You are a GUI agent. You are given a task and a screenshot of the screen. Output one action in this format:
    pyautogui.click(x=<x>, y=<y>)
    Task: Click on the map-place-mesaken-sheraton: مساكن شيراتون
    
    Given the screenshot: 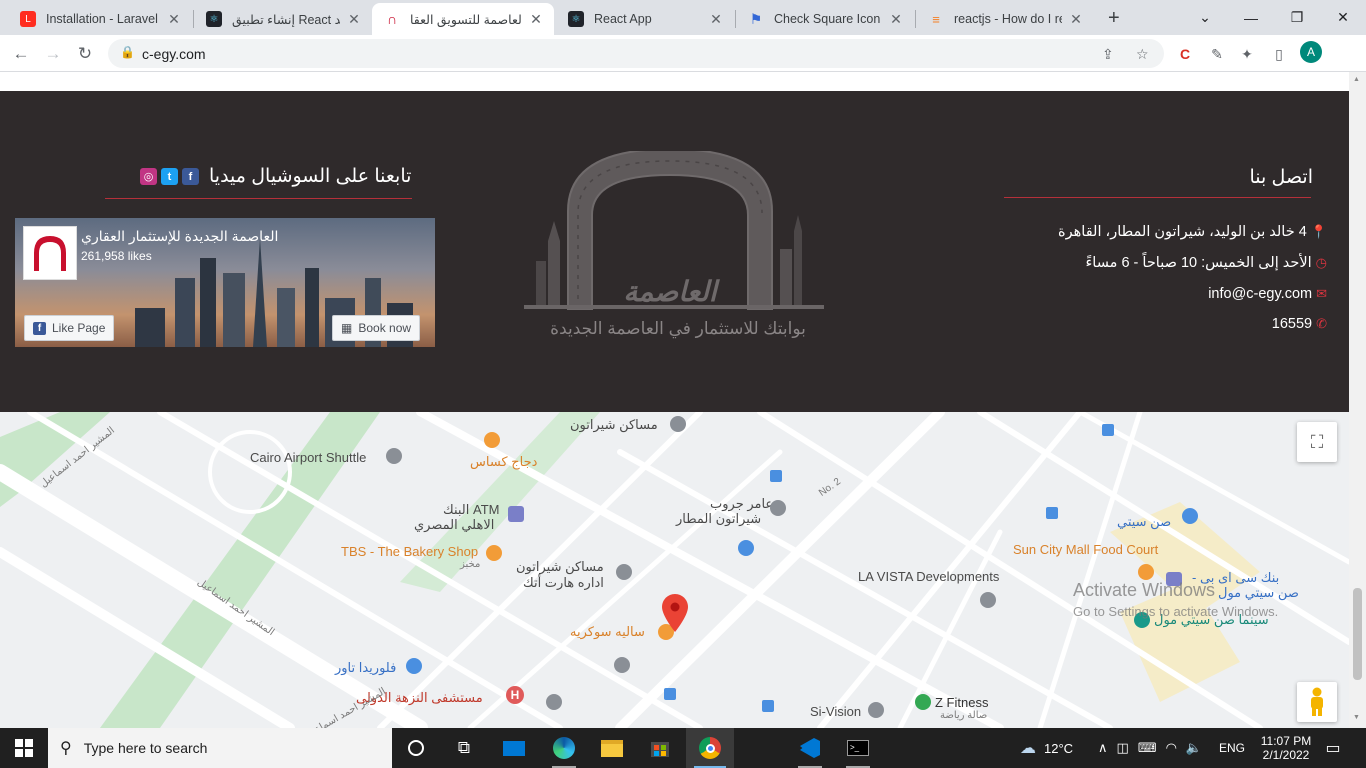 What is the action you would take?
    pyautogui.click(x=614, y=425)
    